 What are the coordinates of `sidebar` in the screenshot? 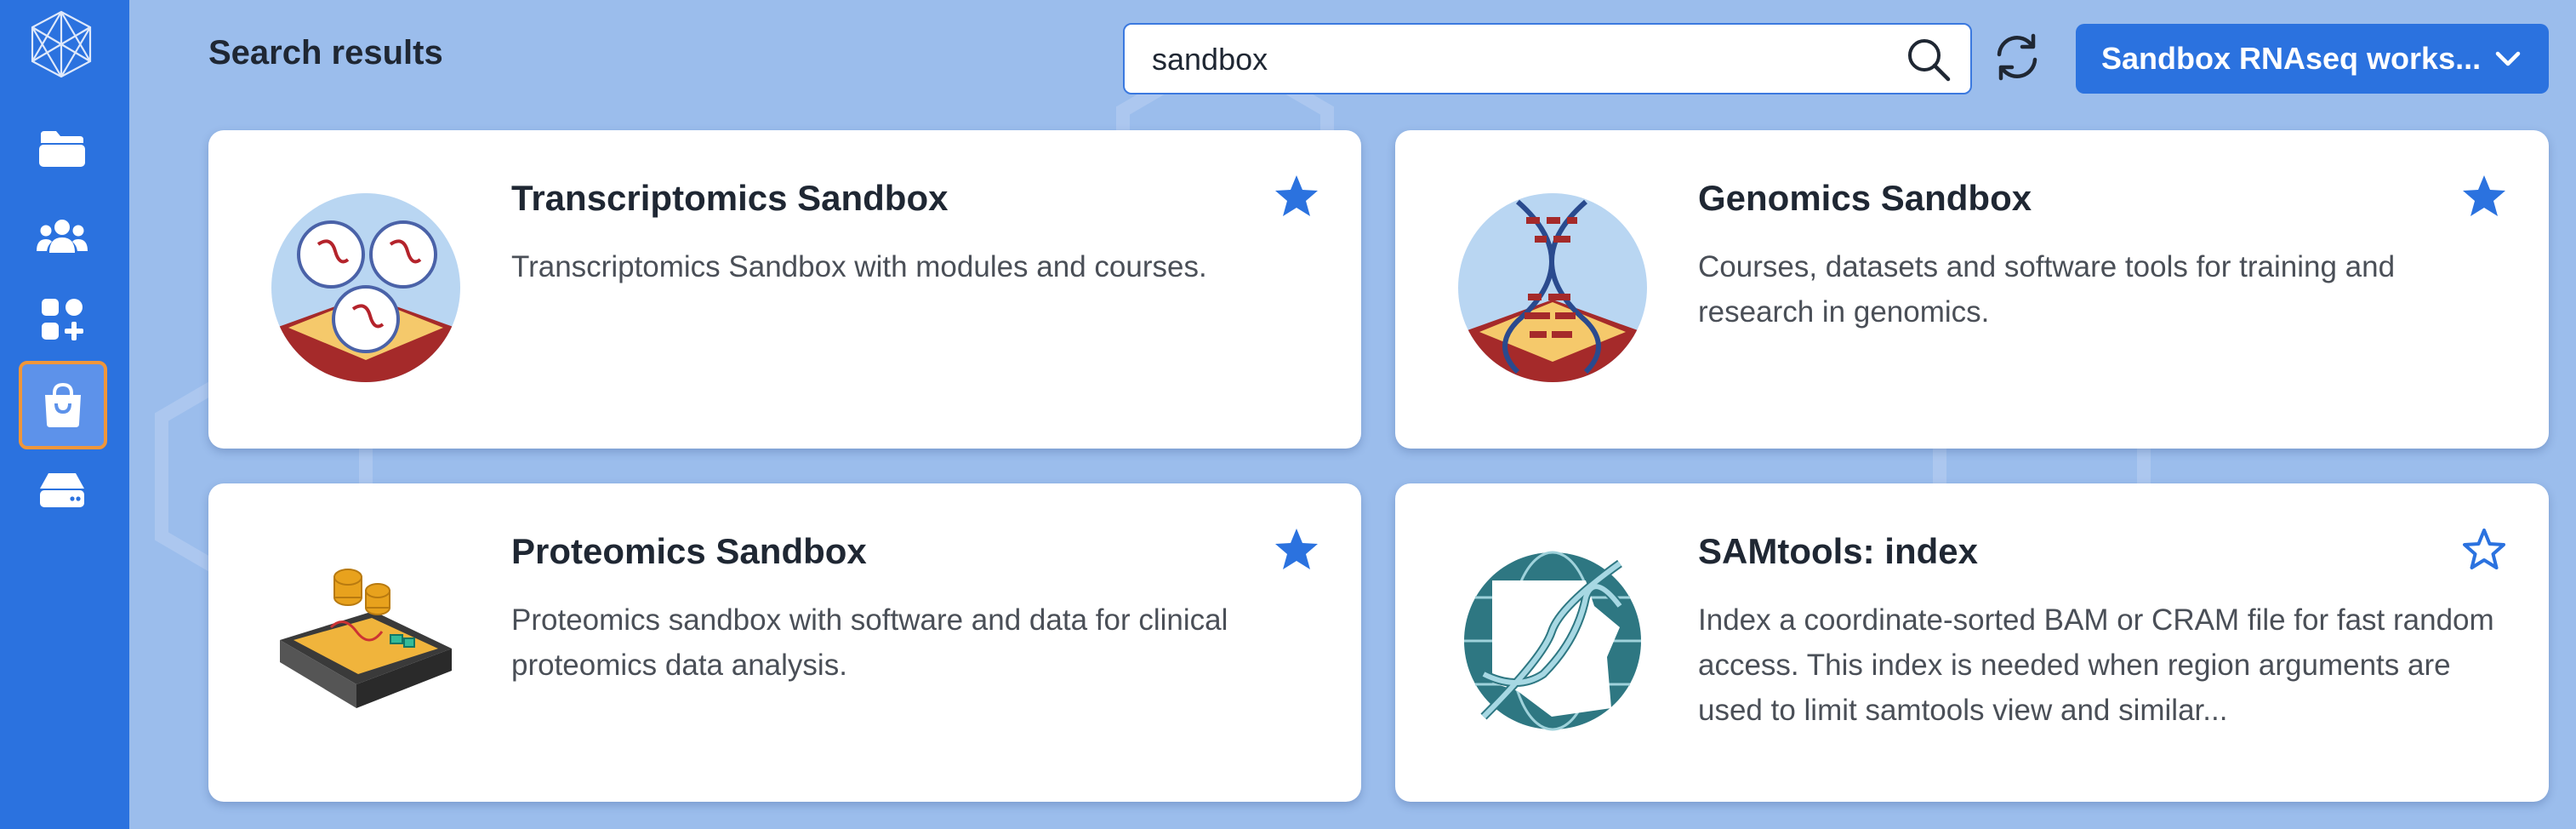 It's located at (65, 414).